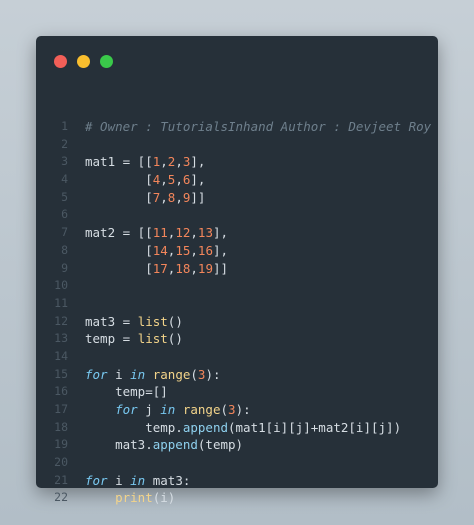  I want to click on code-text: for i in range(3):, so click(153, 375).